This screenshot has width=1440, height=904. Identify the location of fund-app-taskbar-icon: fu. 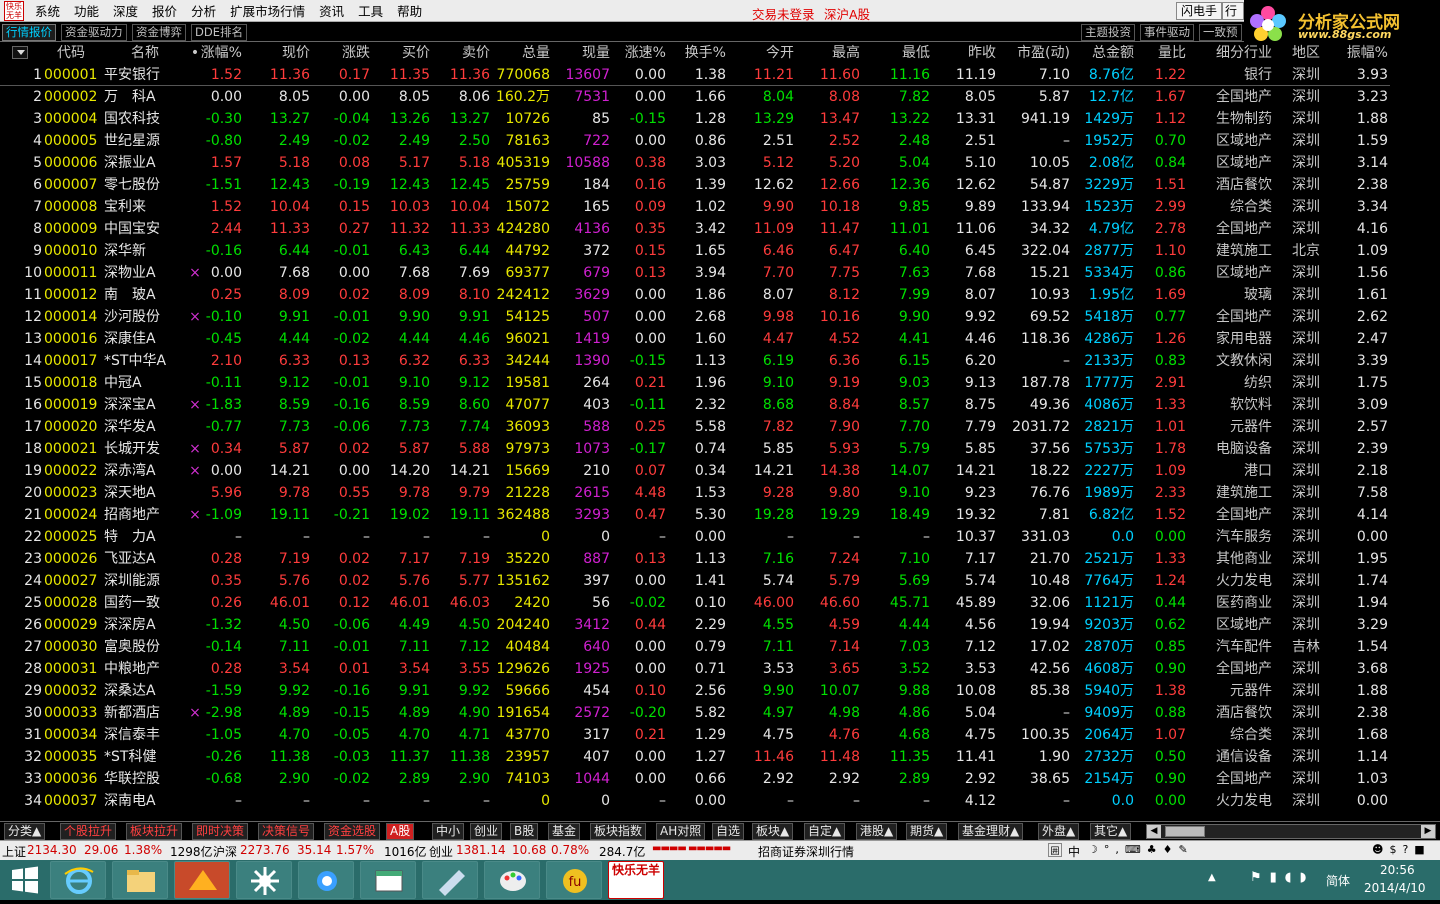
(574, 880).